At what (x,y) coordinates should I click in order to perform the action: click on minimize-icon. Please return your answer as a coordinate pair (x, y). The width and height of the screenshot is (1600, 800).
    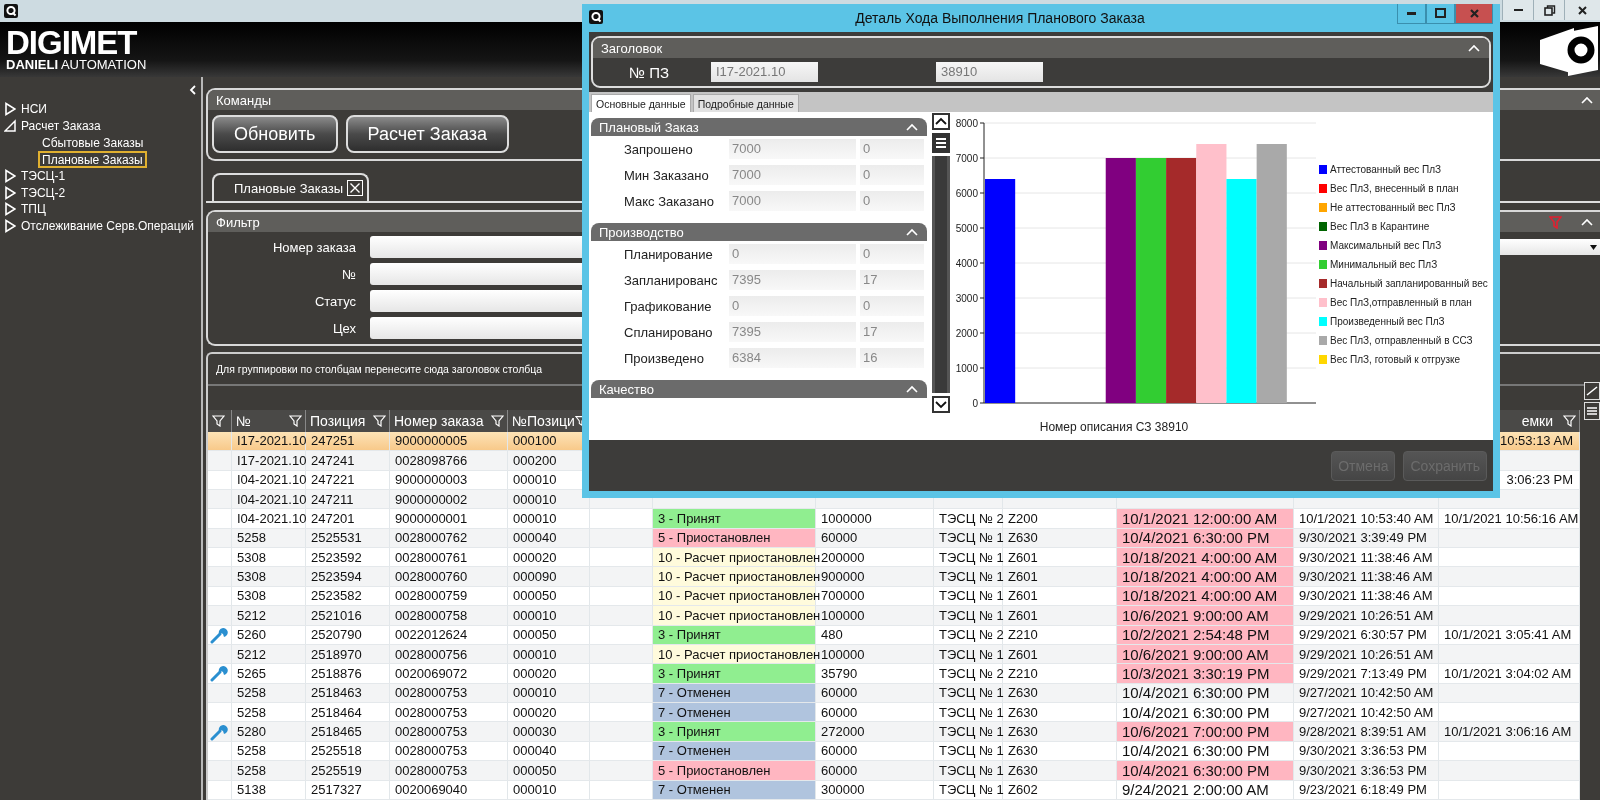
    Looking at the image, I should click on (1411, 13).